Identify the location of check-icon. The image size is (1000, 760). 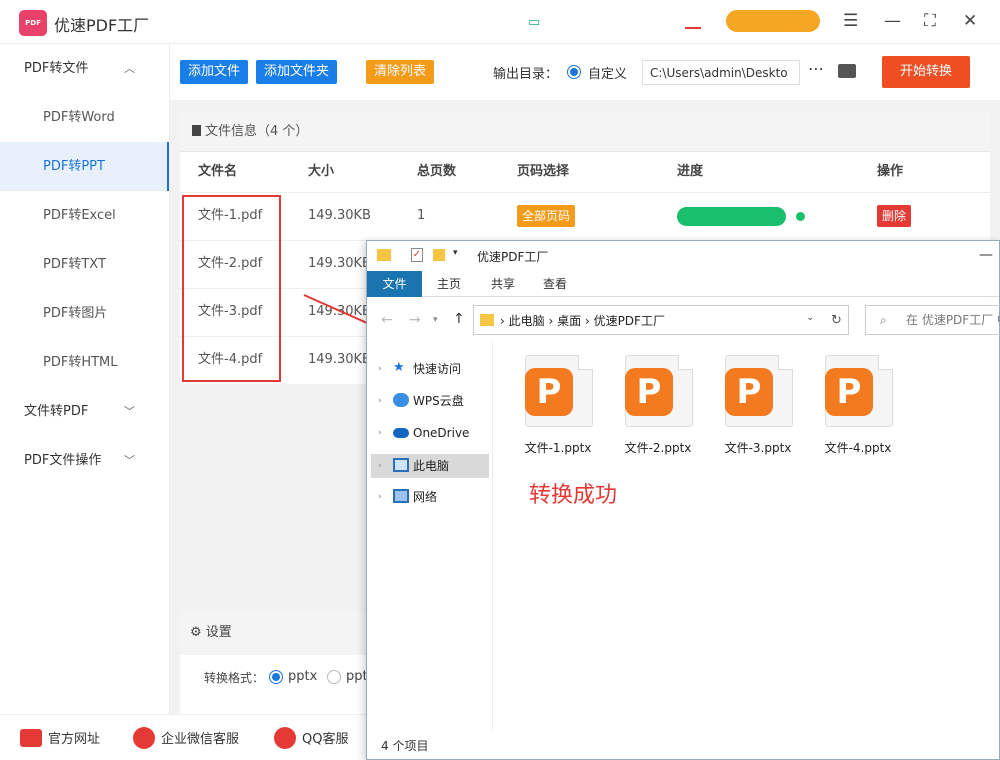
(800, 216).